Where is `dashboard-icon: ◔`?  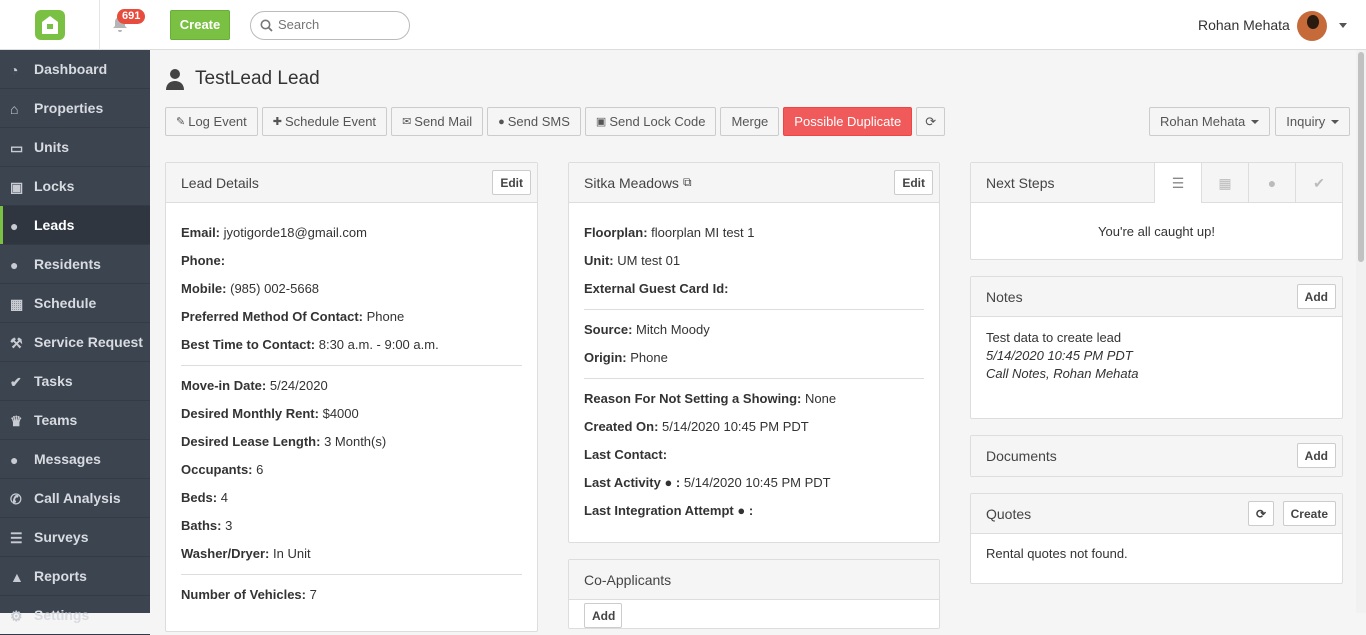
dashboard-icon: ◔ is located at coordinates (14, 70).